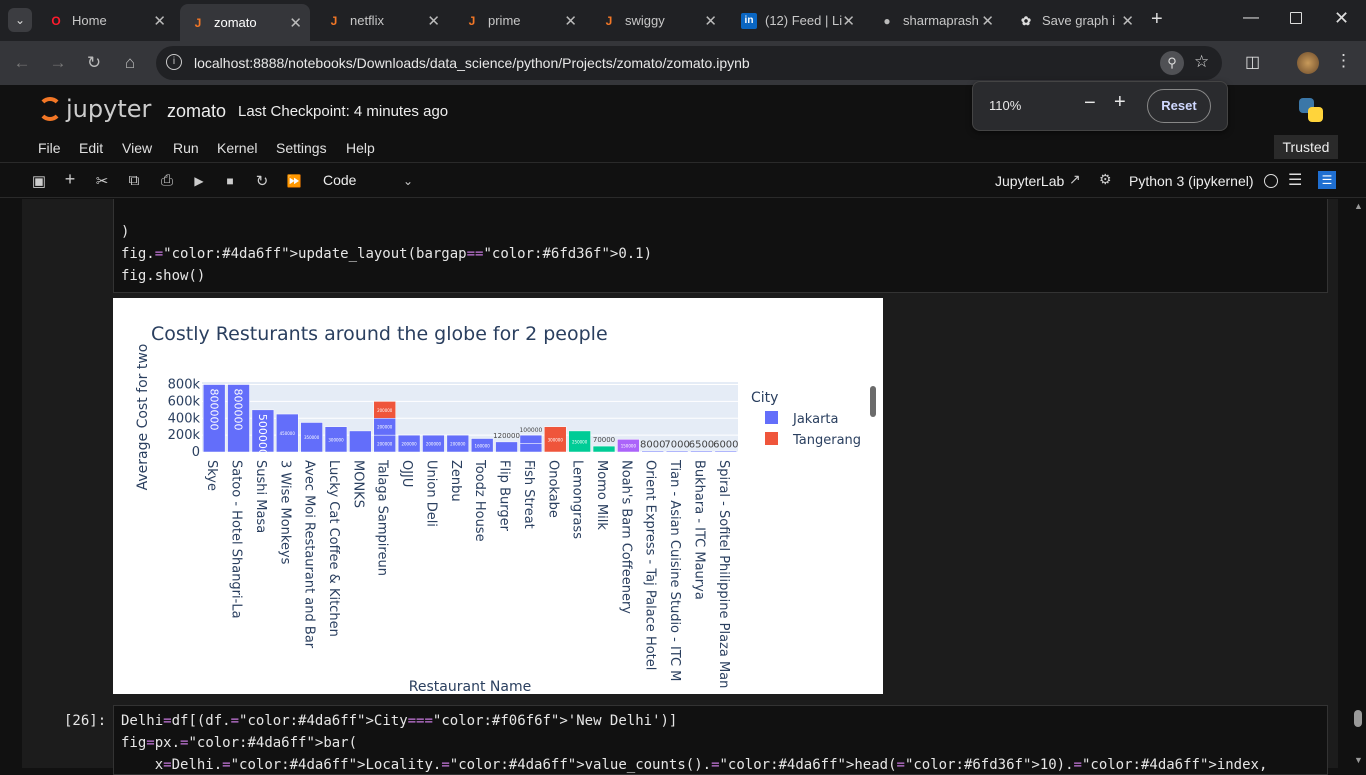 The height and width of the screenshot is (775, 1366). What do you see at coordinates (382, 20) in the screenshot?
I see `tab-2: Jnetflix ✕` at bounding box center [382, 20].